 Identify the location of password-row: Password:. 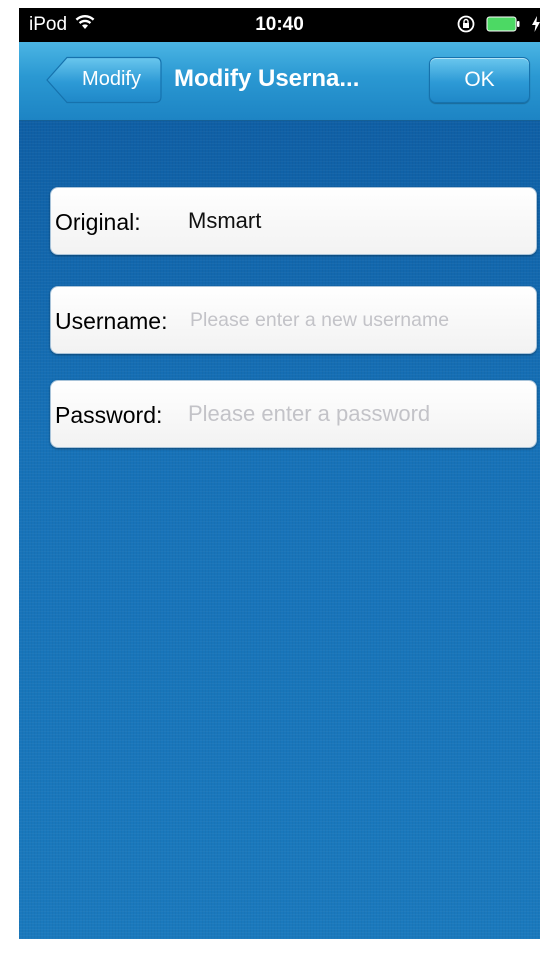
(293, 414).